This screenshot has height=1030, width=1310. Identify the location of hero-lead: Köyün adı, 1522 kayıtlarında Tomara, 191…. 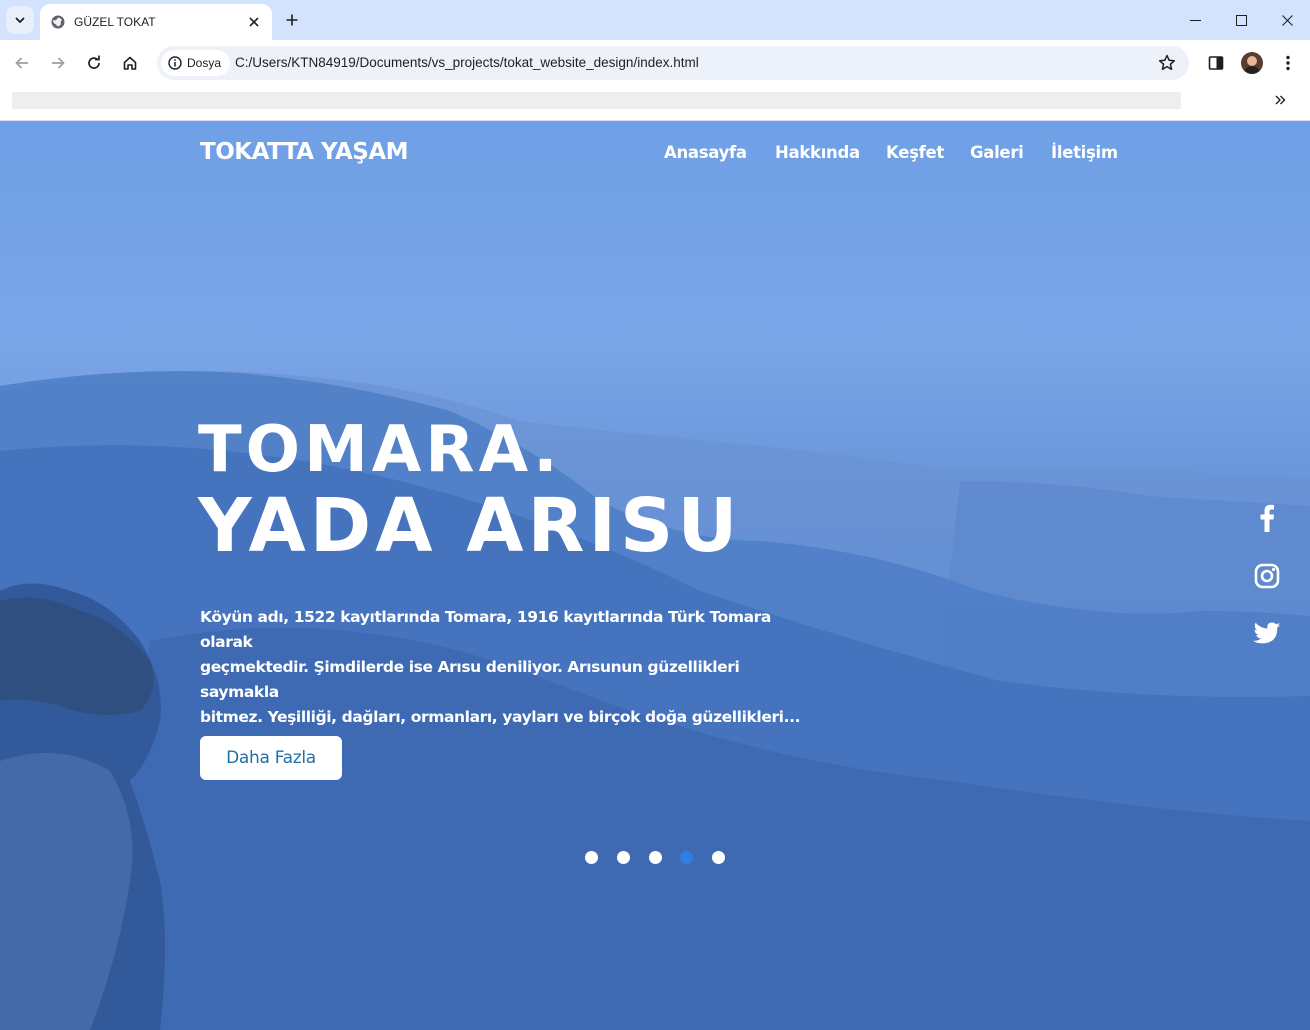
(505, 667).